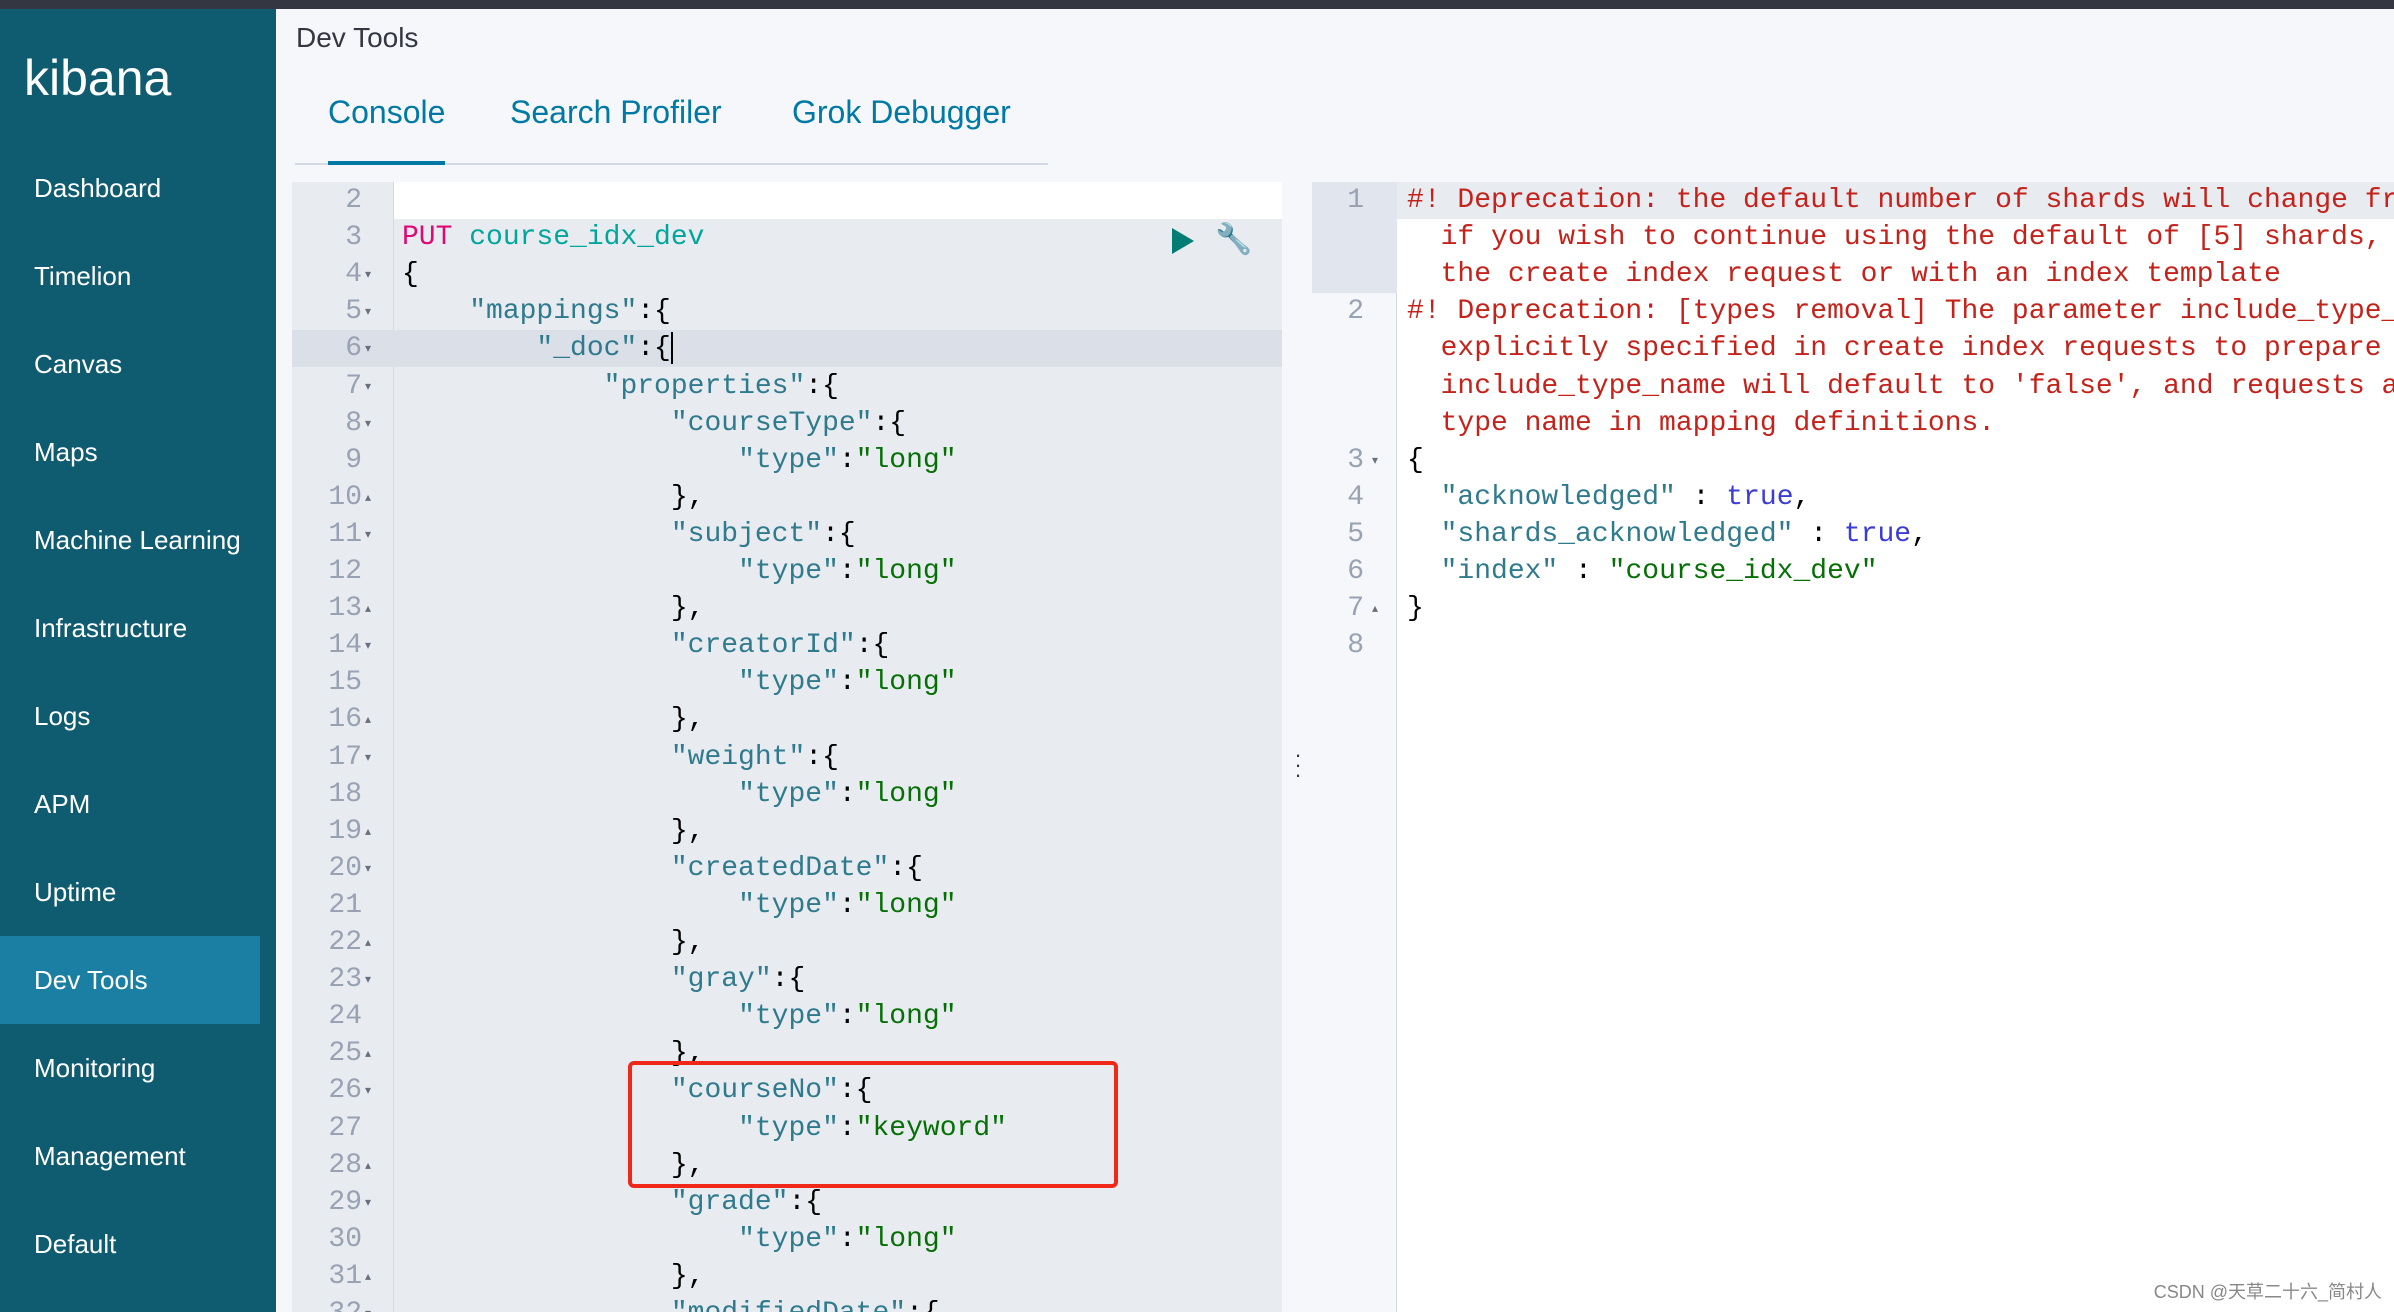 The image size is (2394, 1312). What do you see at coordinates (353, 349) in the screenshot?
I see `line-number: 6` at bounding box center [353, 349].